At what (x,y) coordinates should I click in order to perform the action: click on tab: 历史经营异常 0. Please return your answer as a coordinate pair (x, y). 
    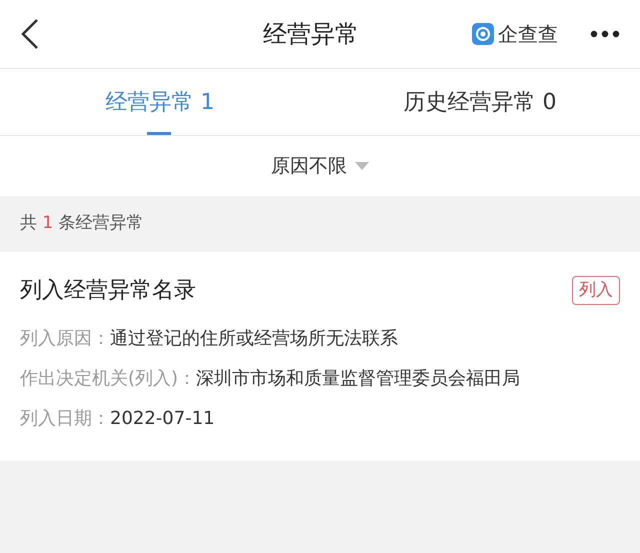
    Looking at the image, I should click on (480, 102).